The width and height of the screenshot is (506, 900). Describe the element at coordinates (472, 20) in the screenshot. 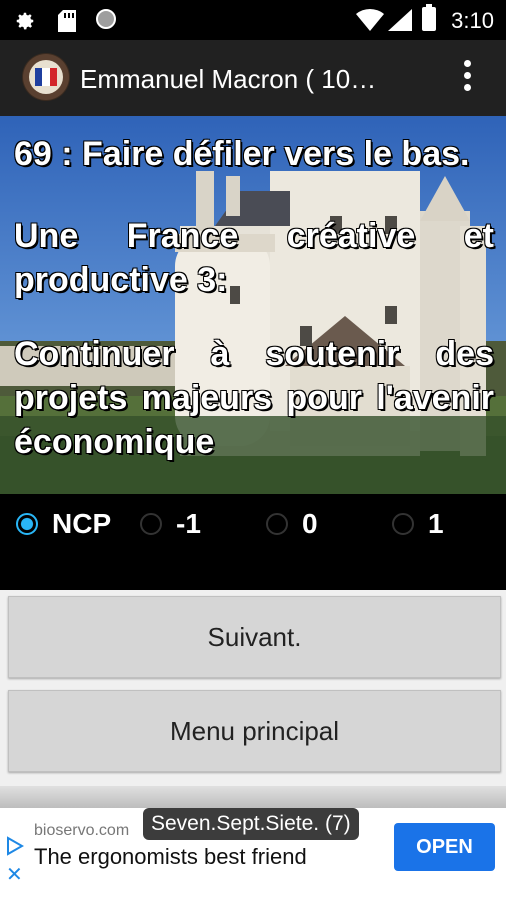

I see `clock: 3:10` at that location.